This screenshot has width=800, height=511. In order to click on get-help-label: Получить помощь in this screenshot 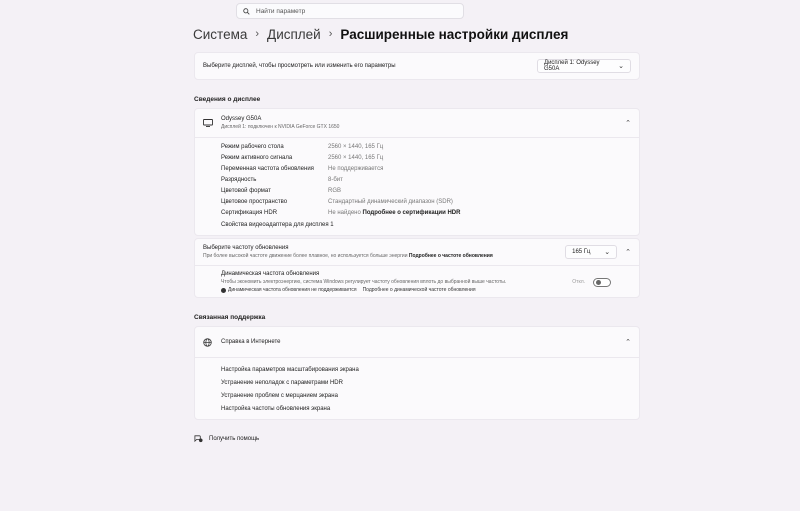, I will do `click(234, 438)`.